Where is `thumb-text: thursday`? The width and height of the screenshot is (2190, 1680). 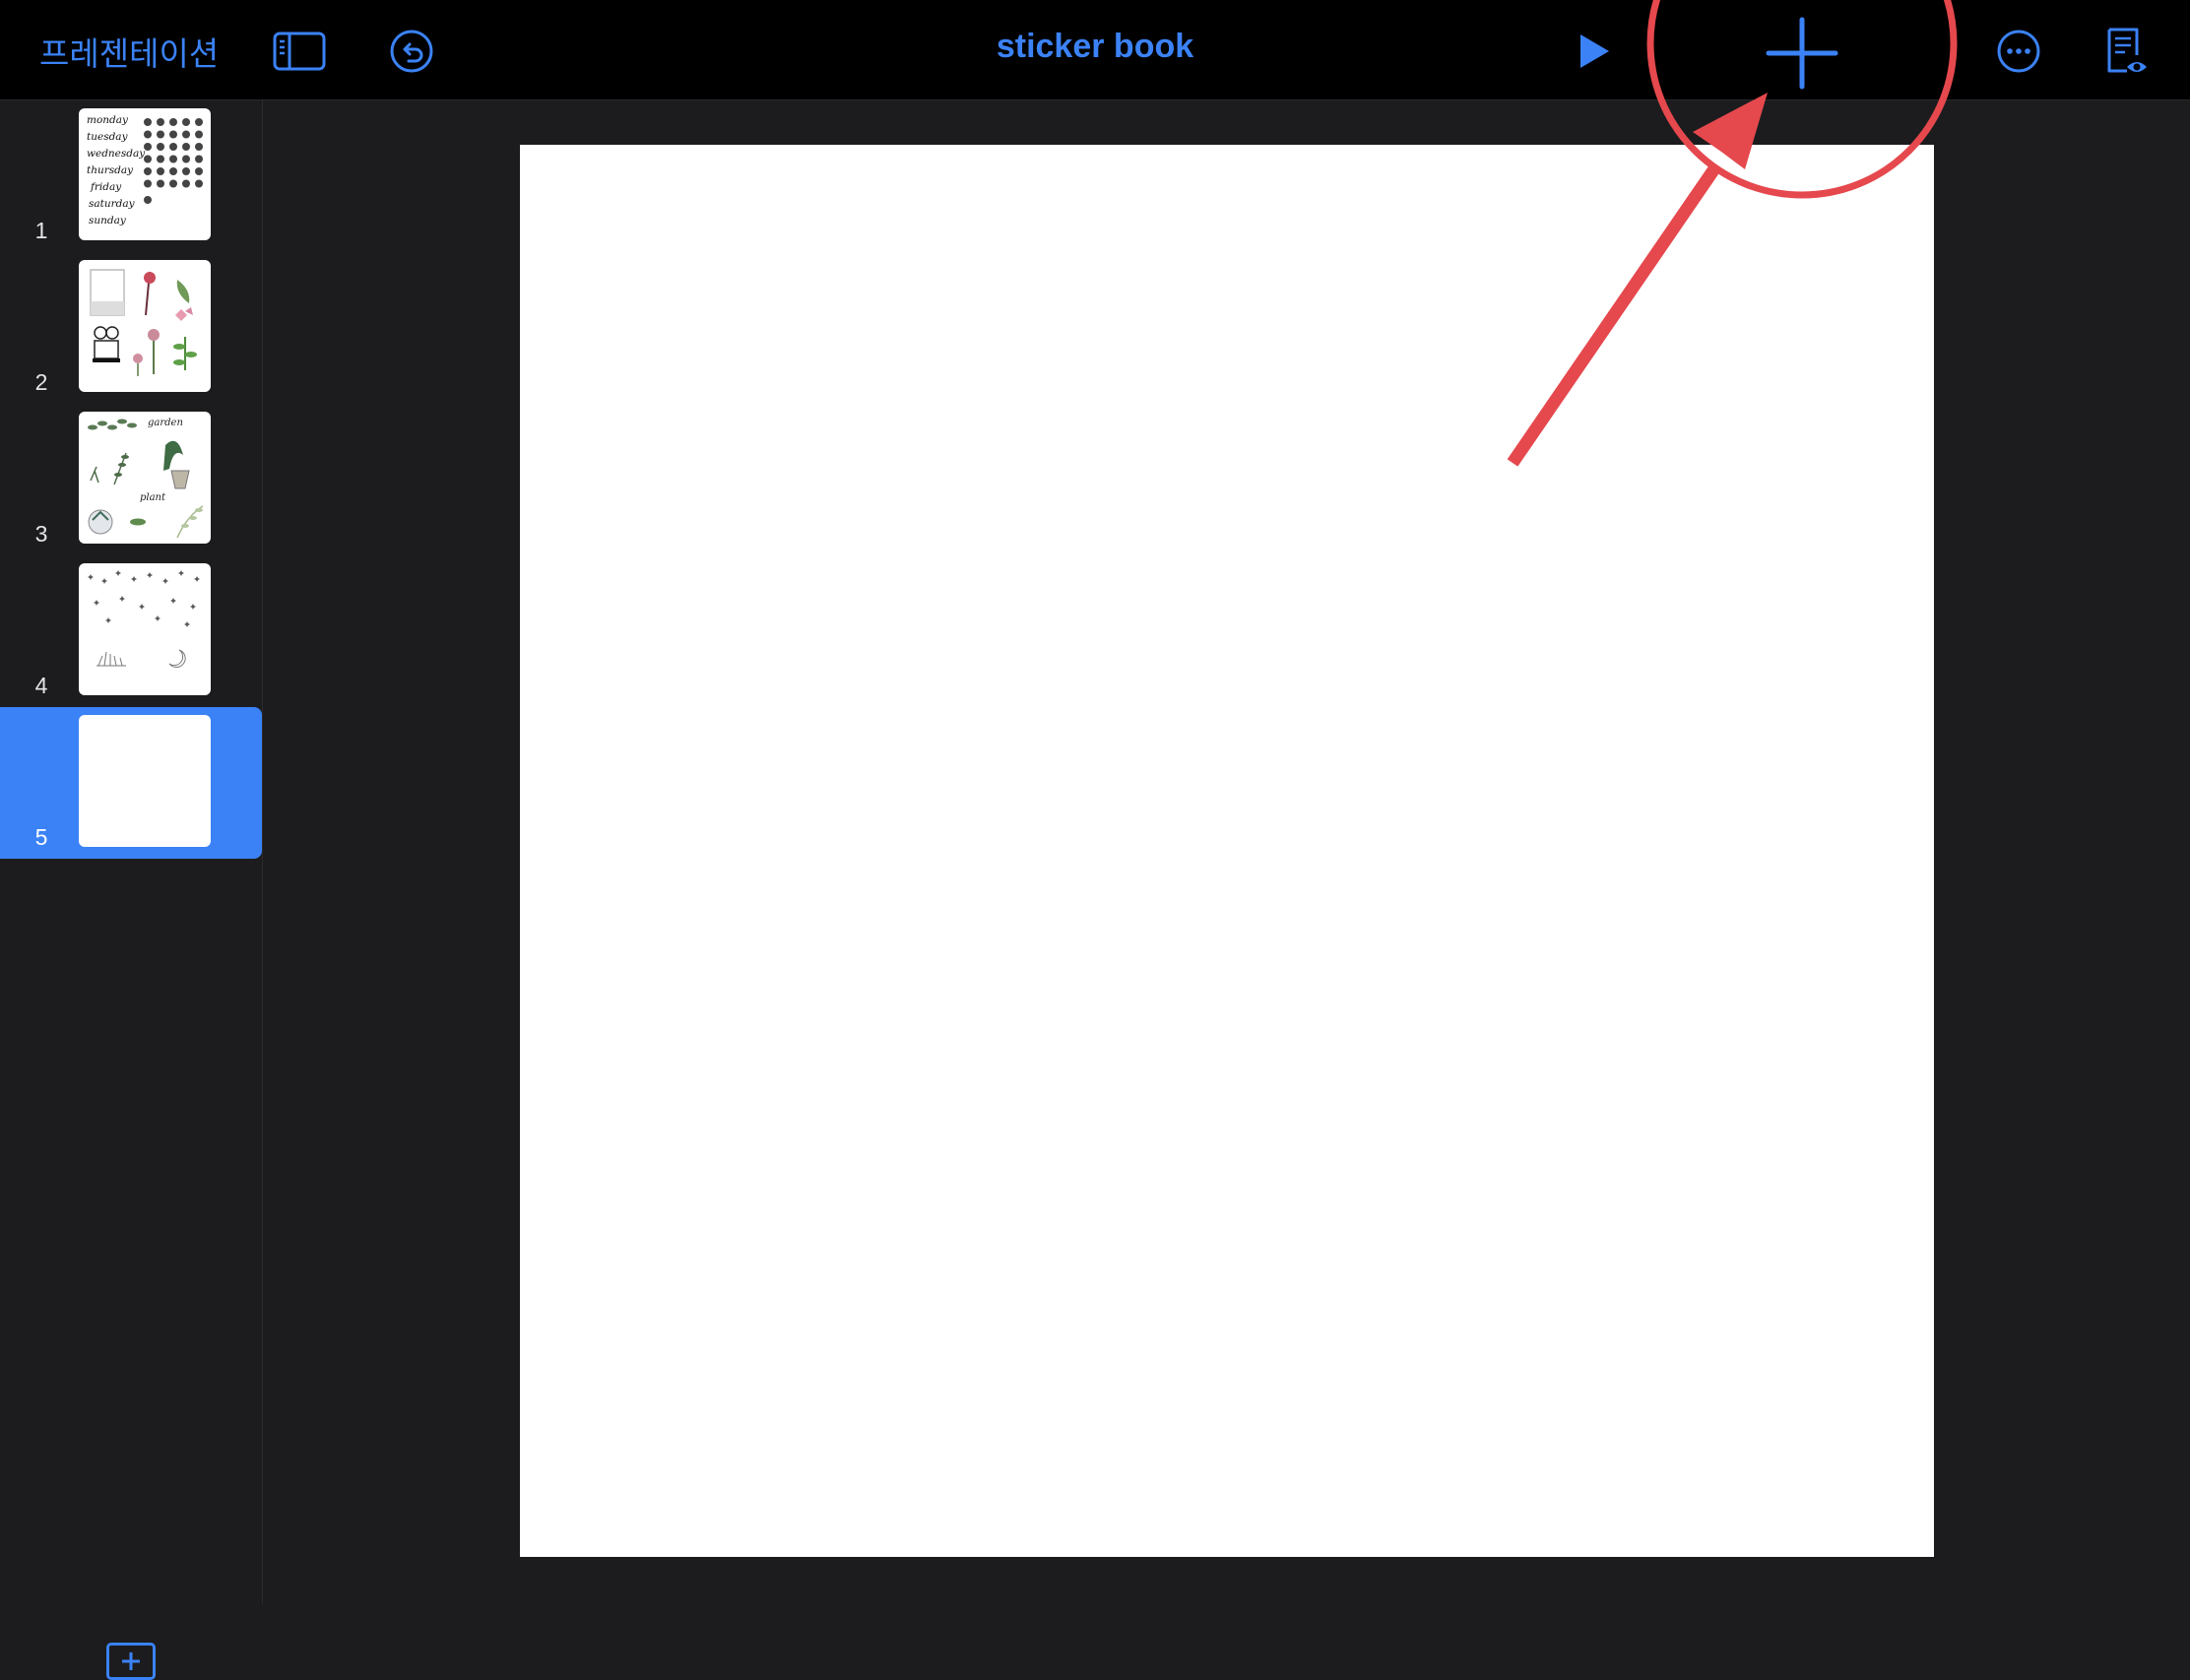 thumb-text: thursday is located at coordinates (110, 170).